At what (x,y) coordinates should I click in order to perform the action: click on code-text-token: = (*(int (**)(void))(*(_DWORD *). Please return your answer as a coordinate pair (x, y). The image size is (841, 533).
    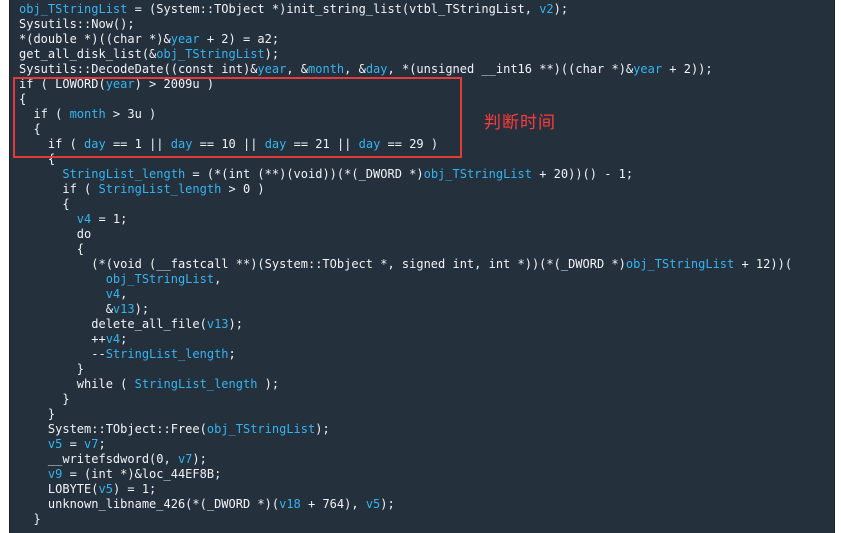
    Looking at the image, I should click on (304, 174).